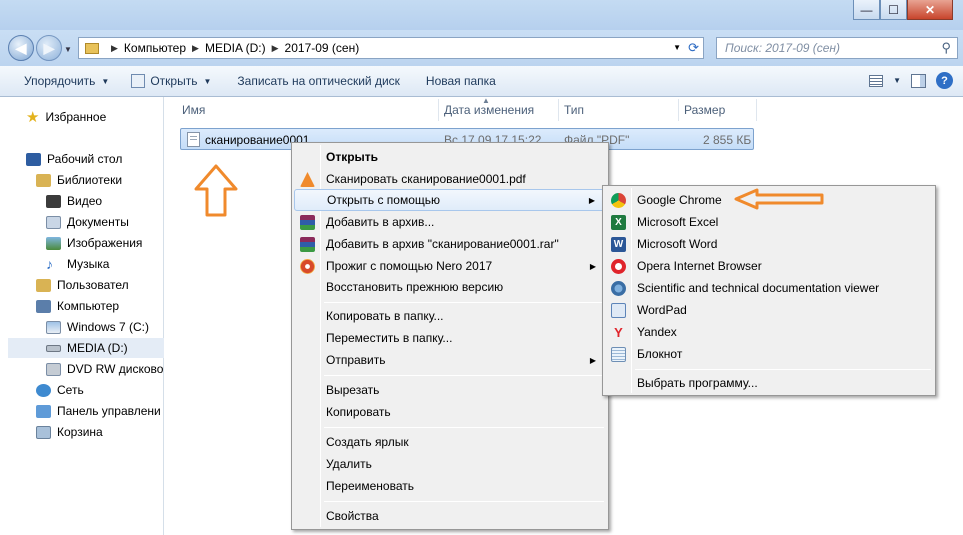 The height and width of the screenshot is (535, 963). I want to click on search-icon: ⚲, so click(946, 48).